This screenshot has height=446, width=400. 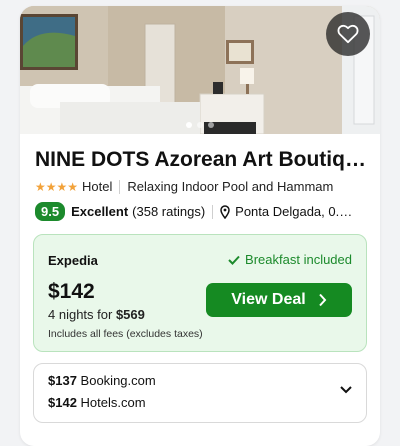 I want to click on offer-price: $142, so click(x=62, y=402).